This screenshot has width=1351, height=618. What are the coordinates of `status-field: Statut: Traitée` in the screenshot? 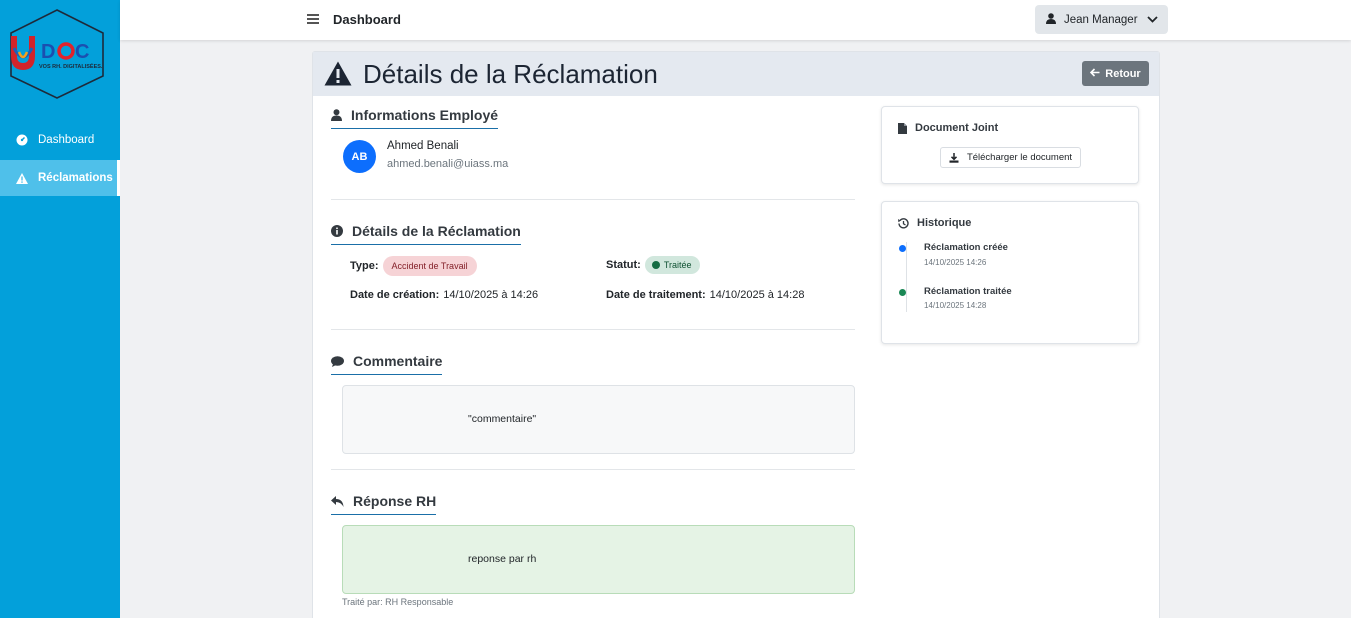 It's located at (653, 265).